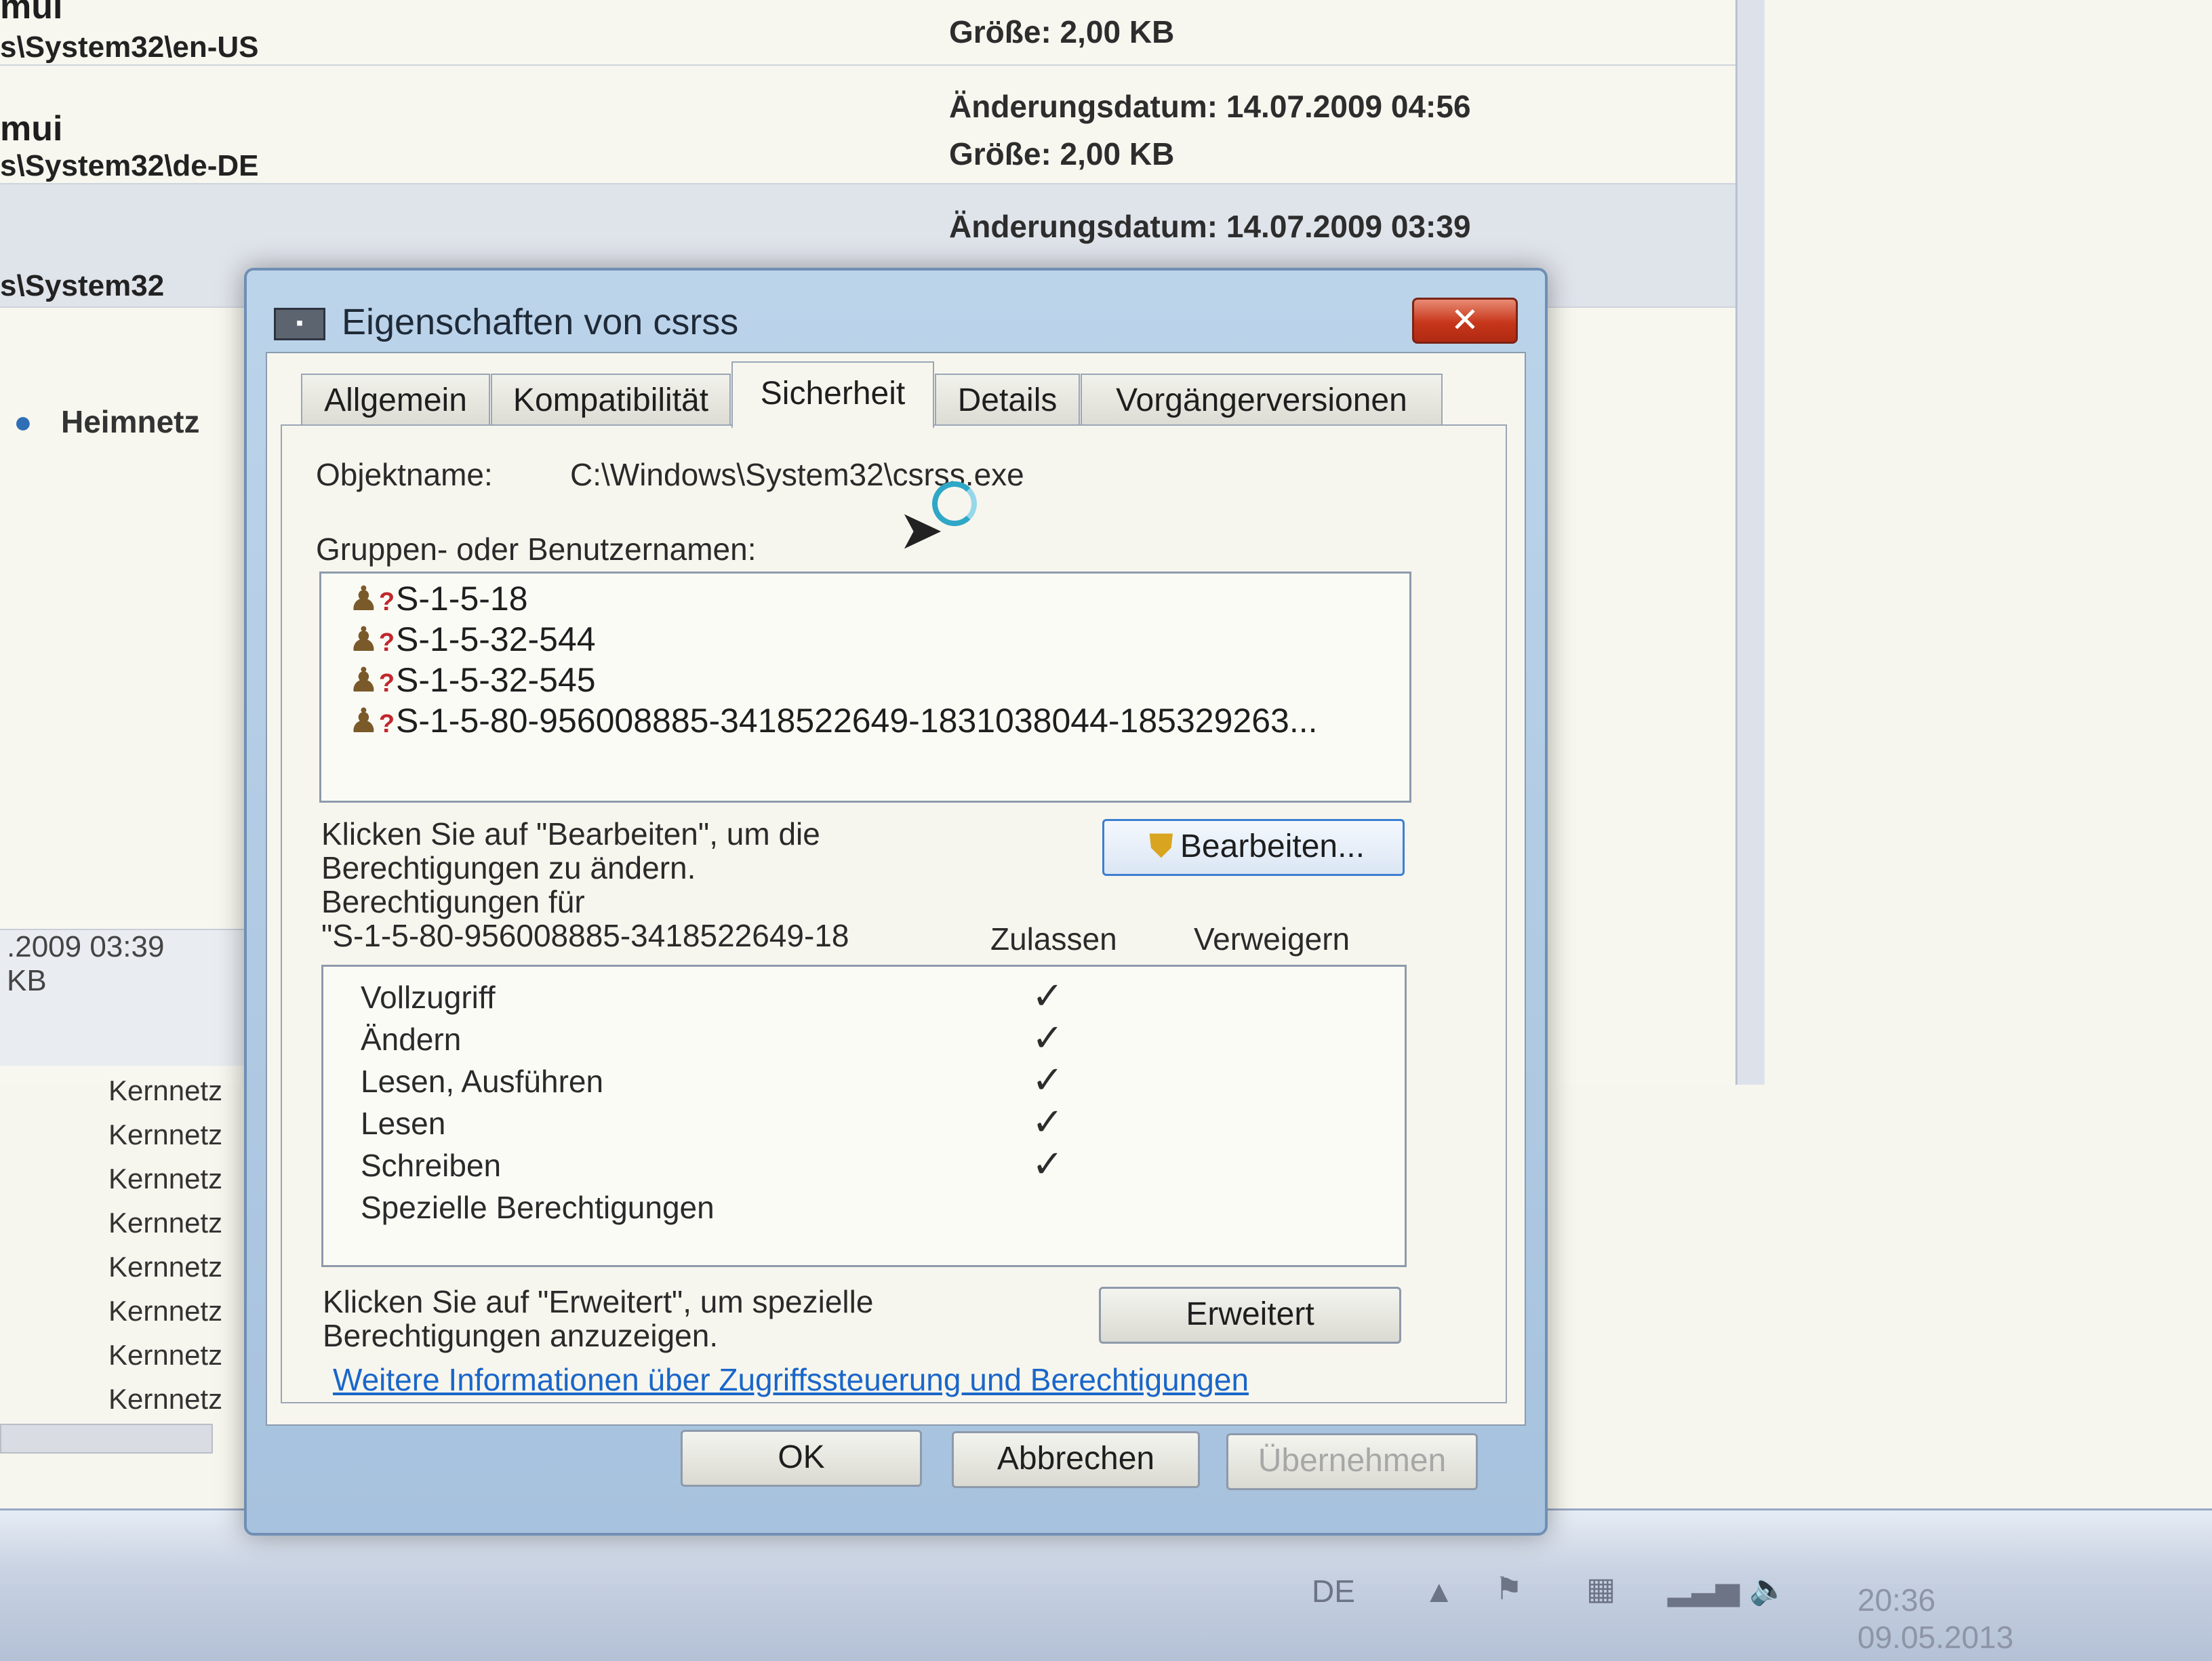  What do you see at coordinates (23, 422) in the screenshot?
I see `homegroup-icon: ●` at bounding box center [23, 422].